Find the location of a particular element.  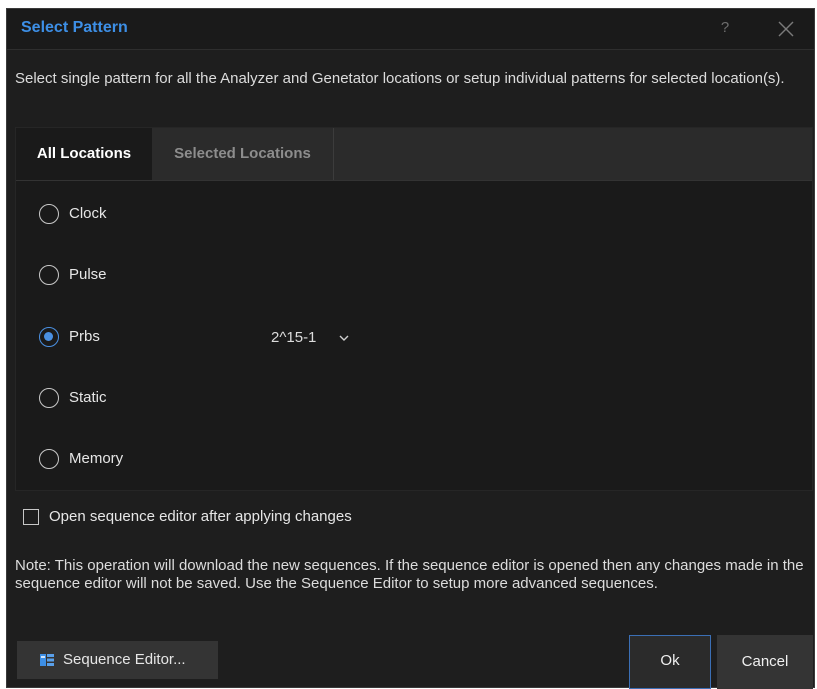

radio-option-pulse: Pulse is located at coordinates (189, 276).